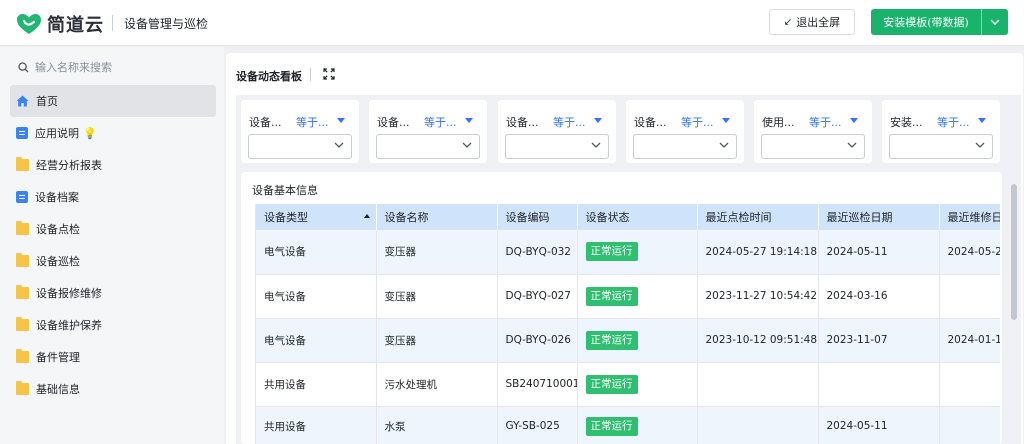 This screenshot has width=1024, height=444. What do you see at coordinates (58, 357) in the screenshot?
I see `sidebar-item-label: 备件管理` at bounding box center [58, 357].